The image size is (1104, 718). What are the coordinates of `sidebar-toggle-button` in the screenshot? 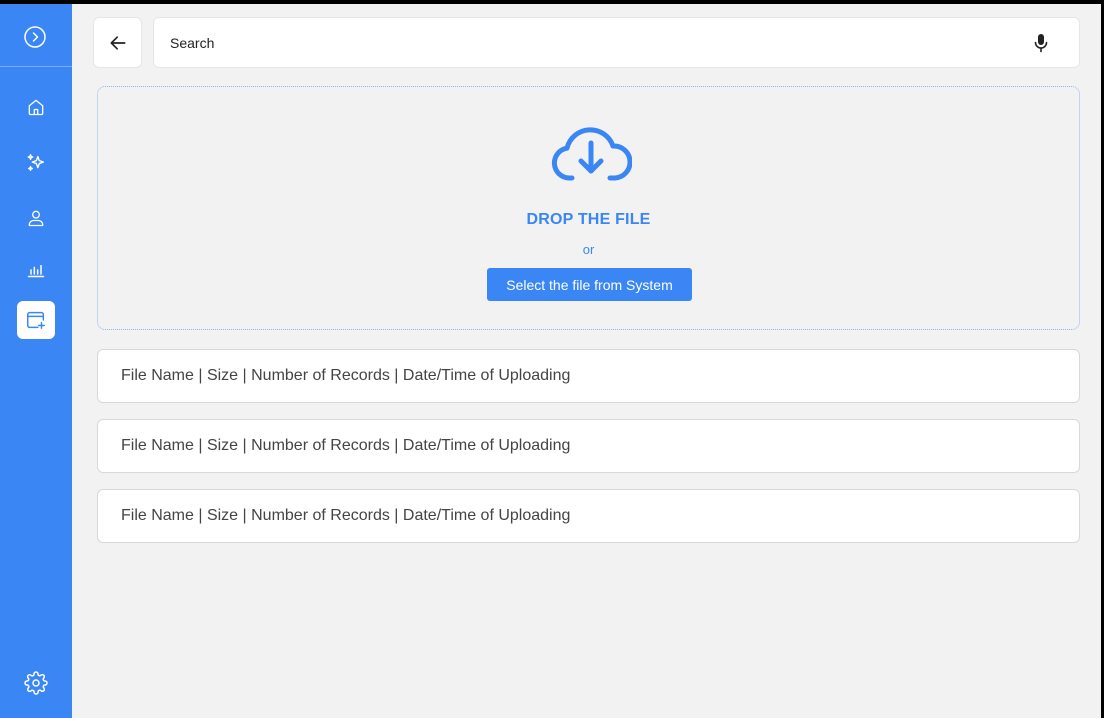 It's located at (35, 37).